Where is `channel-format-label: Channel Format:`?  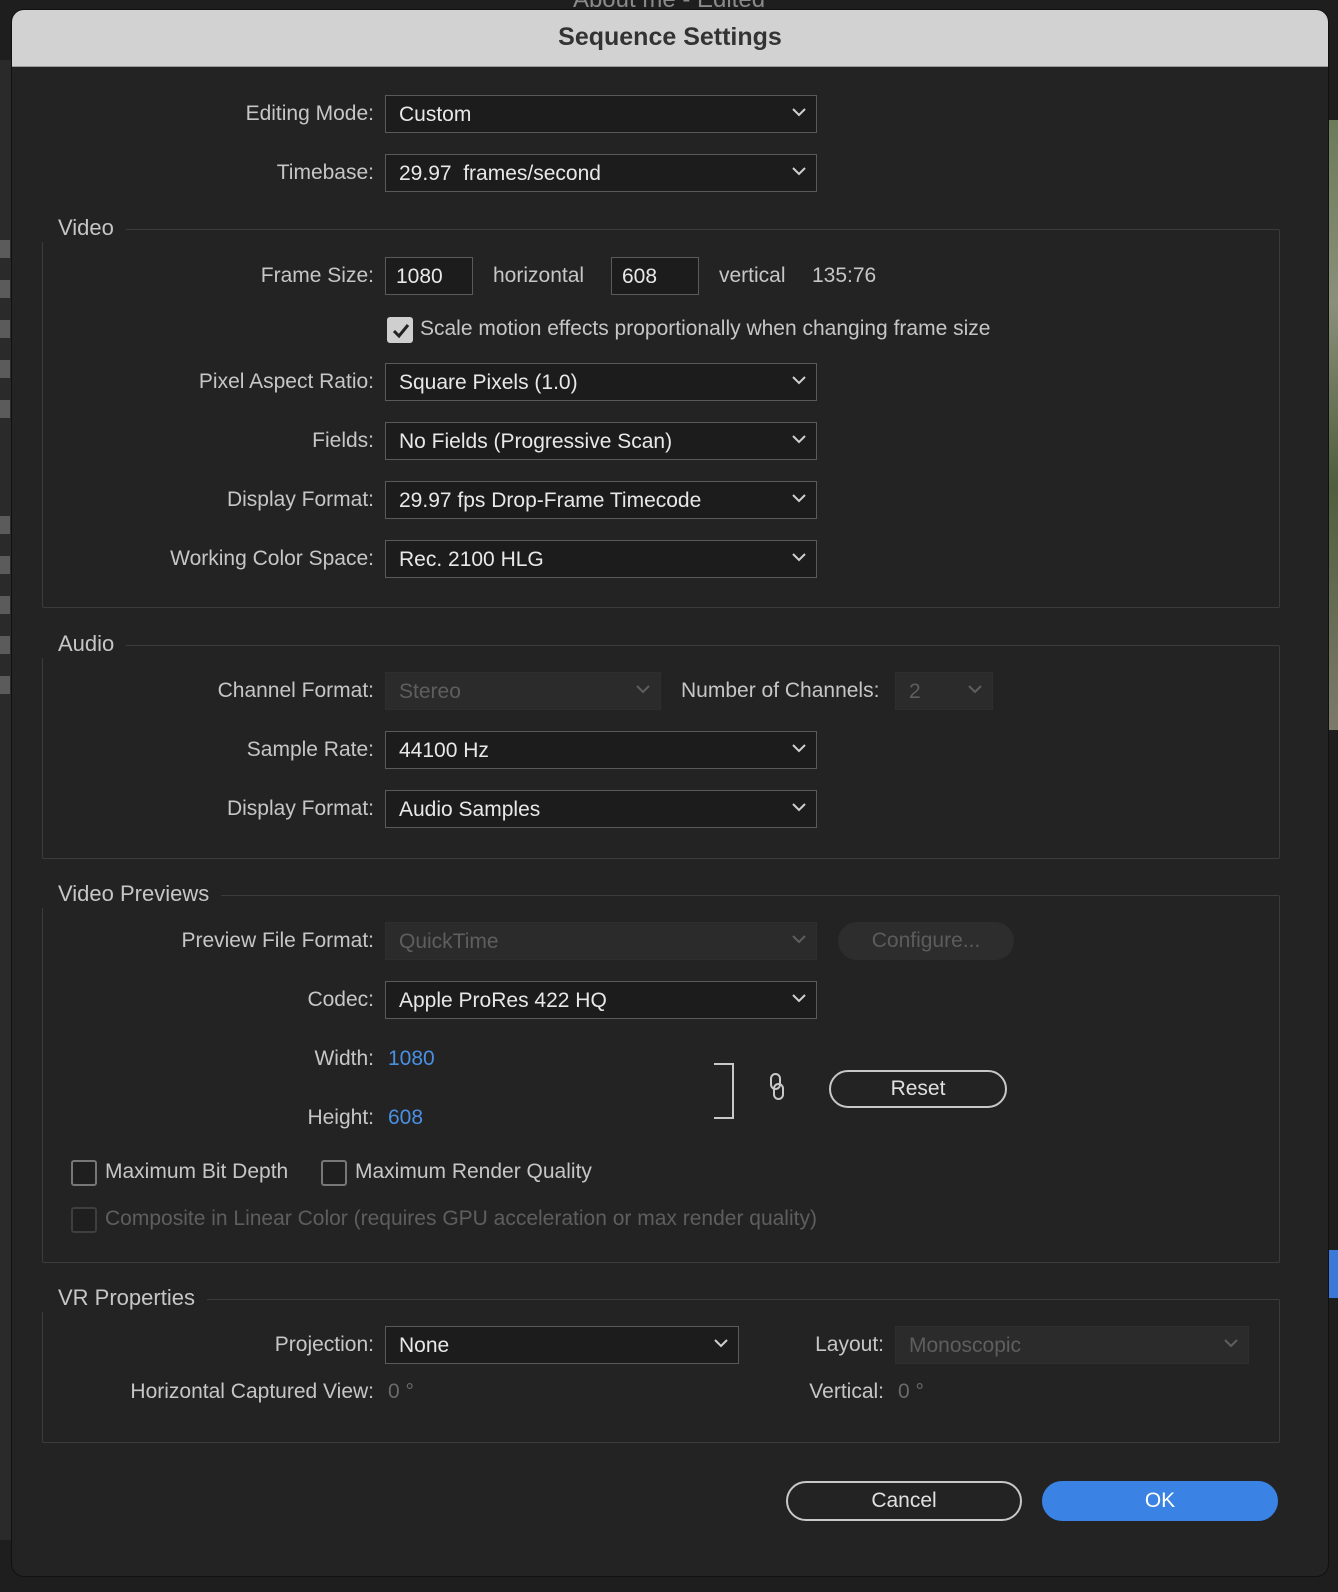 channel-format-label: Channel Format: is located at coordinates (295, 690).